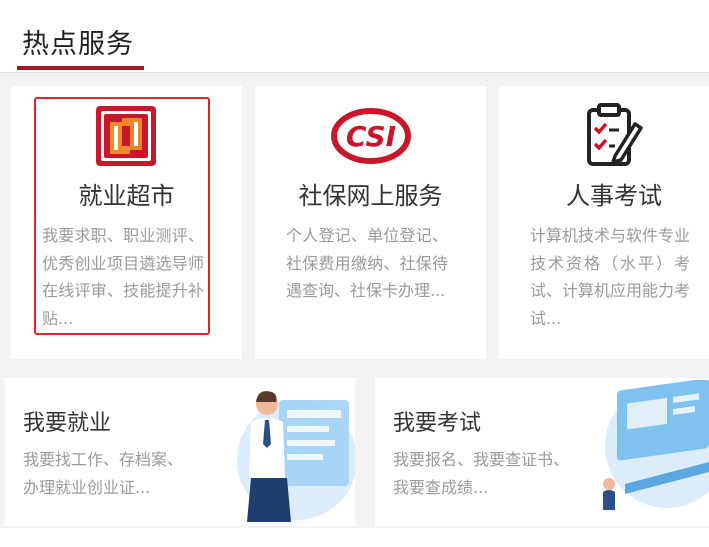  What do you see at coordinates (67, 423) in the screenshot?
I see `wide-card-title: 我要就业` at bounding box center [67, 423].